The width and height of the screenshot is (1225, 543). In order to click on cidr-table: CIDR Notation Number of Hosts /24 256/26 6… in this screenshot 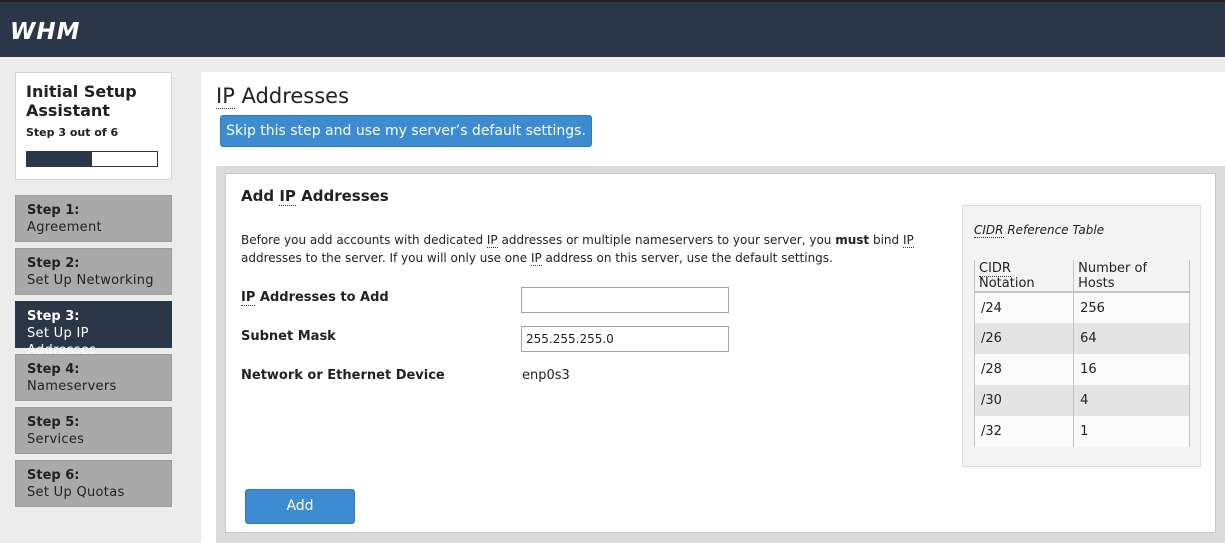, I will do `click(1081, 353)`.